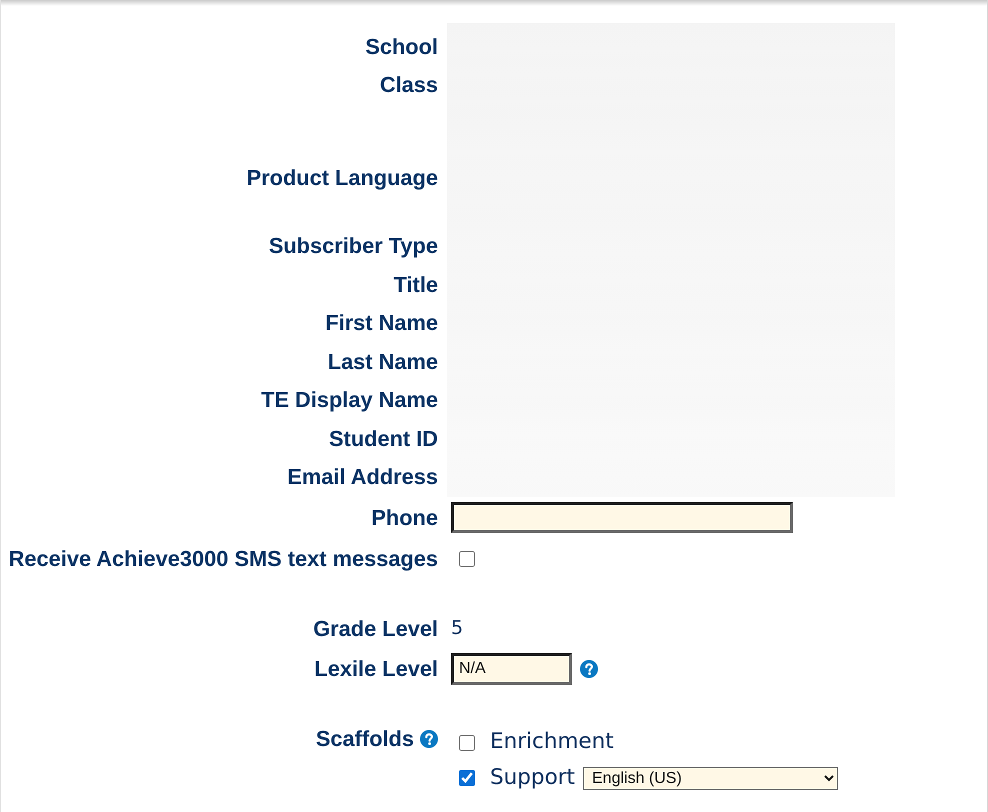 The image size is (988, 812). I want to click on language-select: English (US), so click(710, 778).